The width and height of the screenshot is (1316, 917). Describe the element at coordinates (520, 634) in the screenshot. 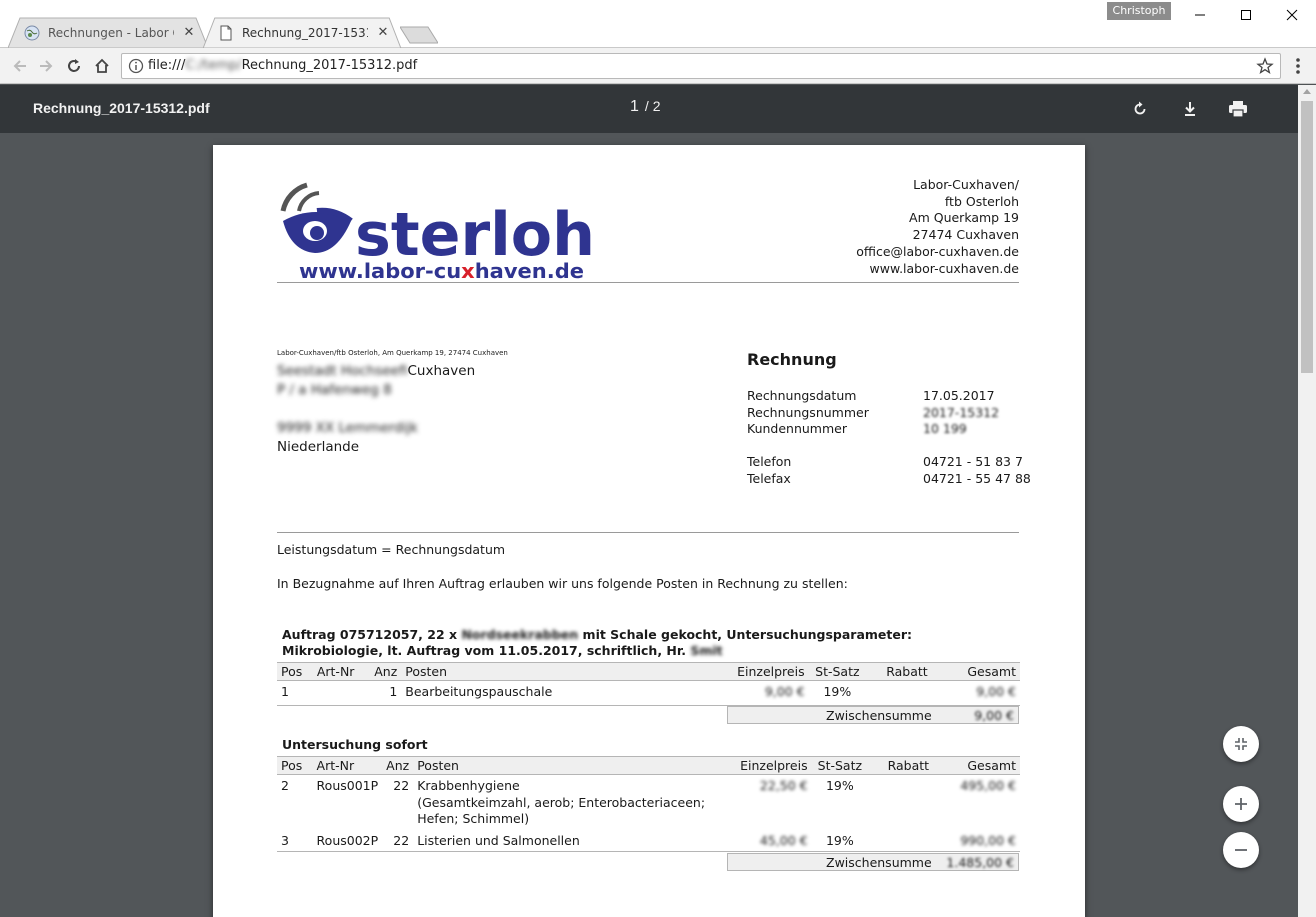

I see `redacted-text: Nordseekrabben` at that location.